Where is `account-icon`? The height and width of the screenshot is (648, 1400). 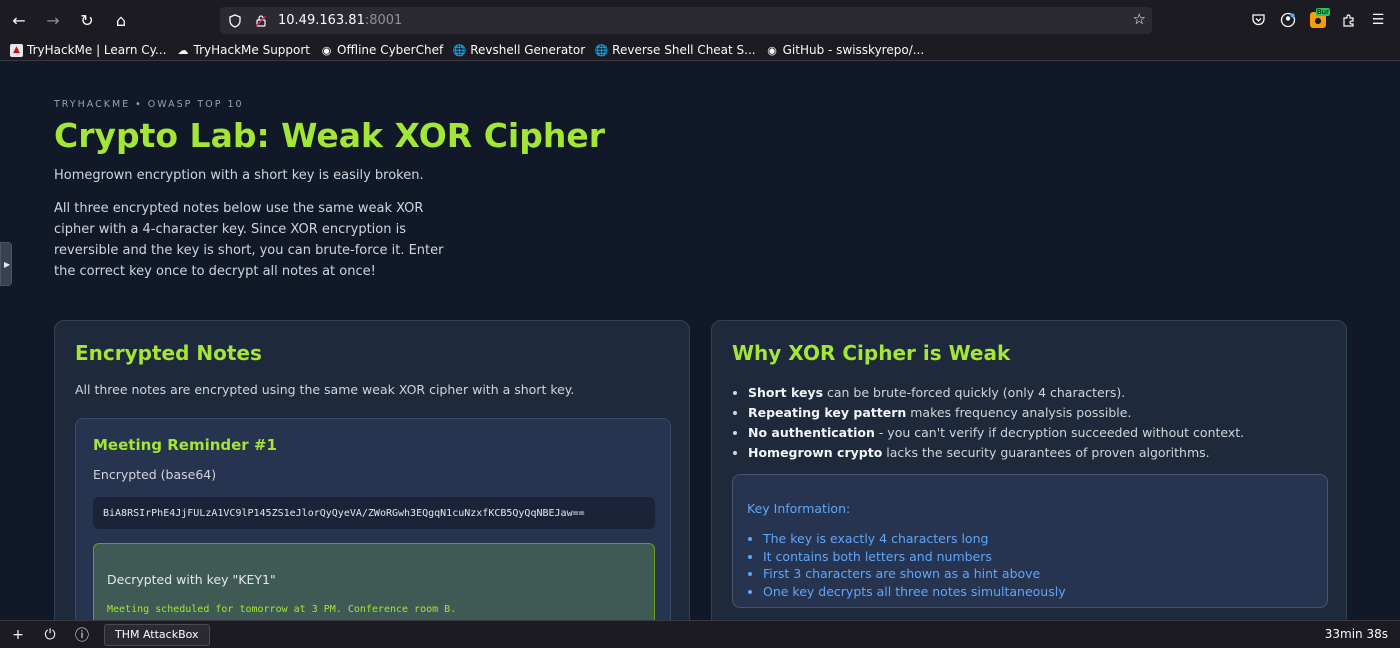
account-icon is located at coordinates (1288, 20).